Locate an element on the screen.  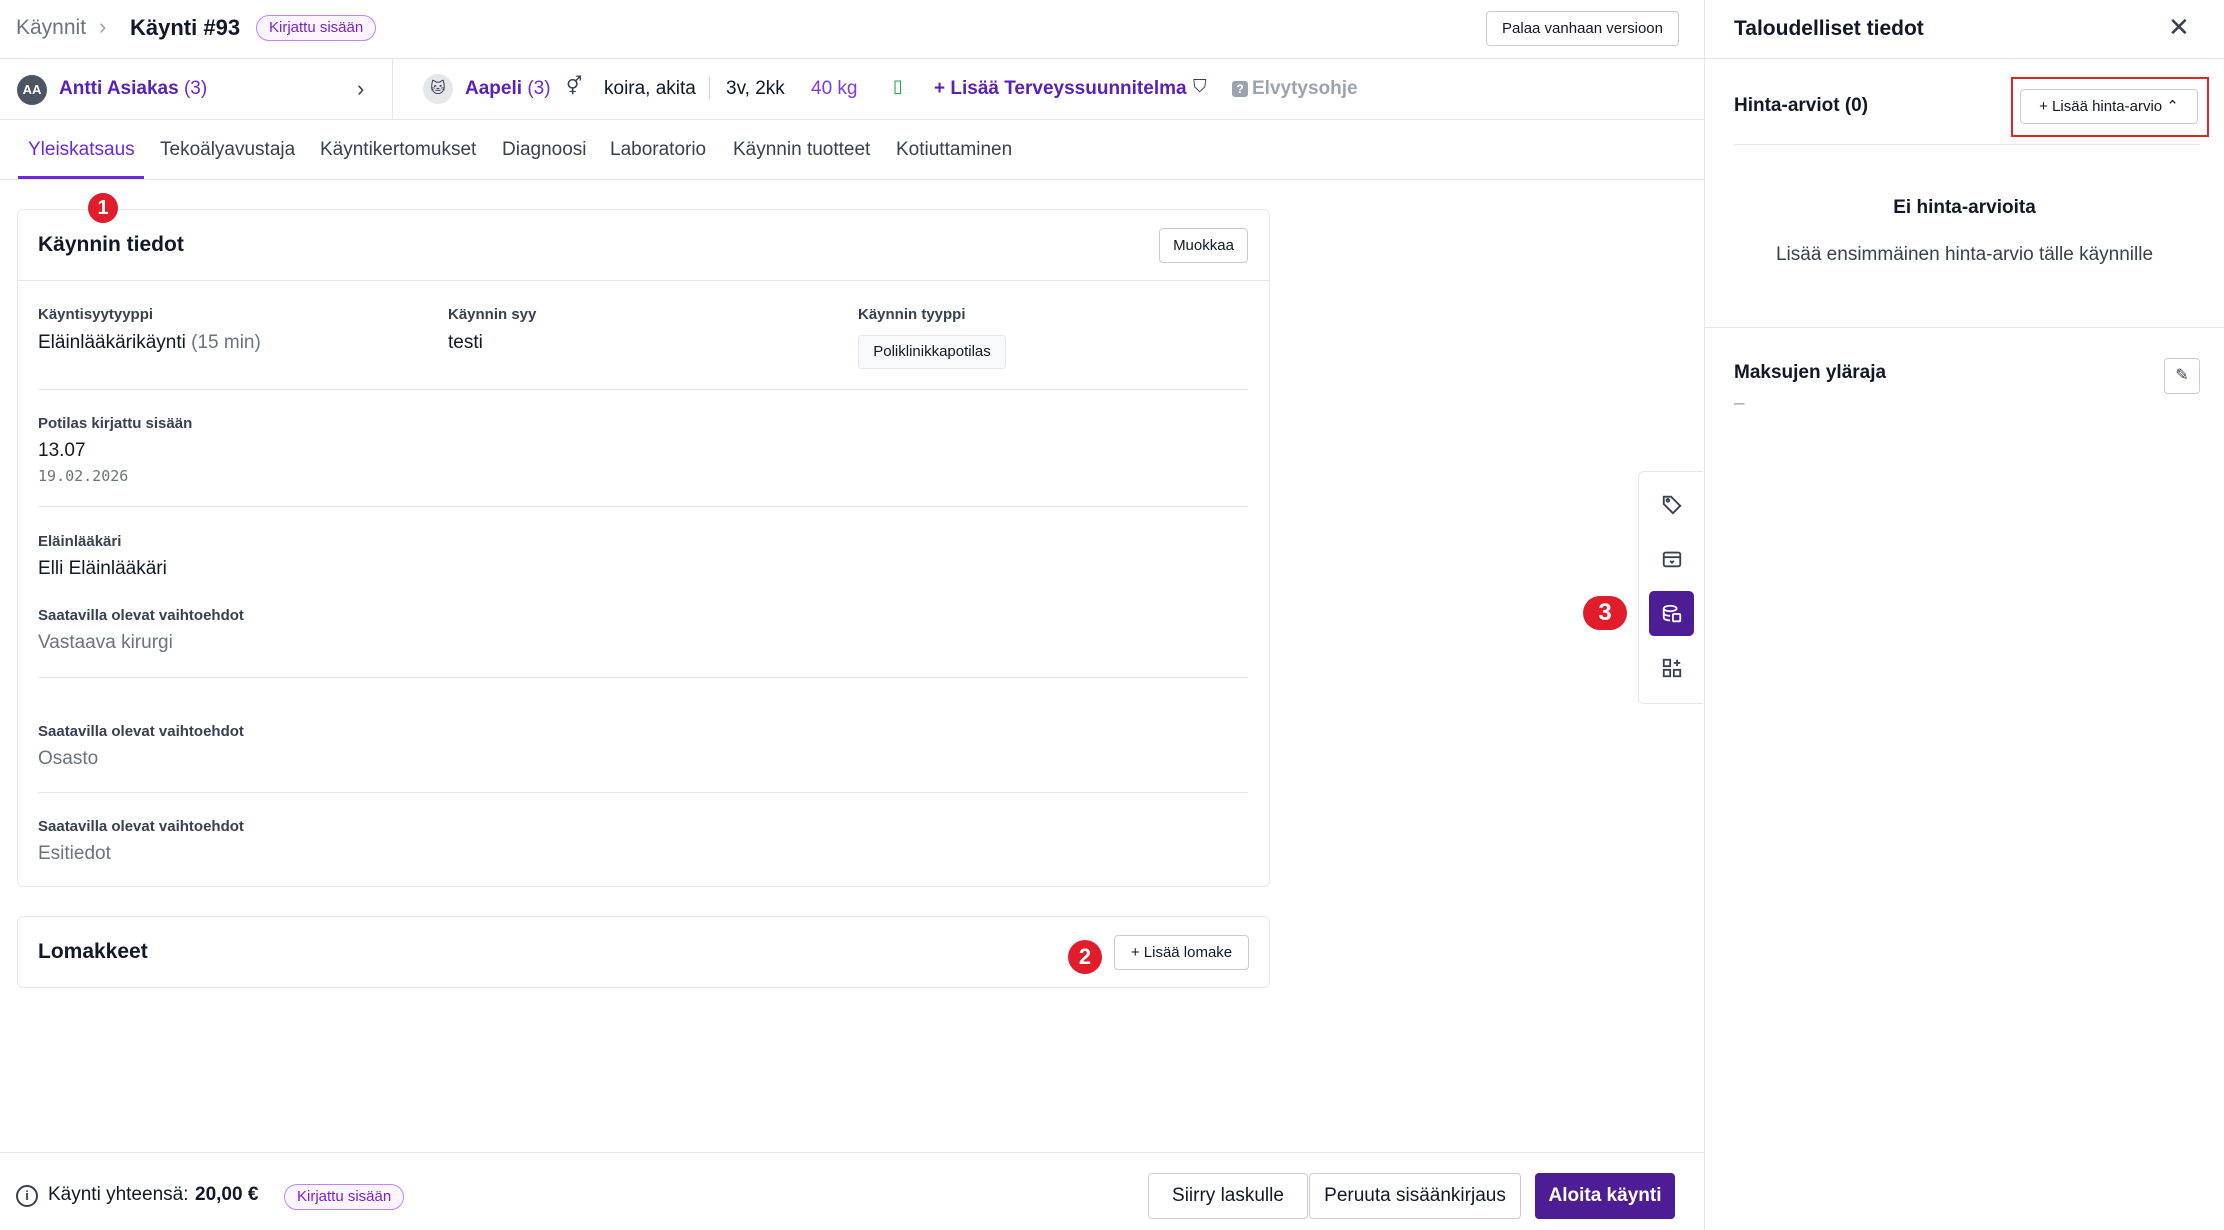
card-title: Käynnin tiedot is located at coordinates (111, 244).